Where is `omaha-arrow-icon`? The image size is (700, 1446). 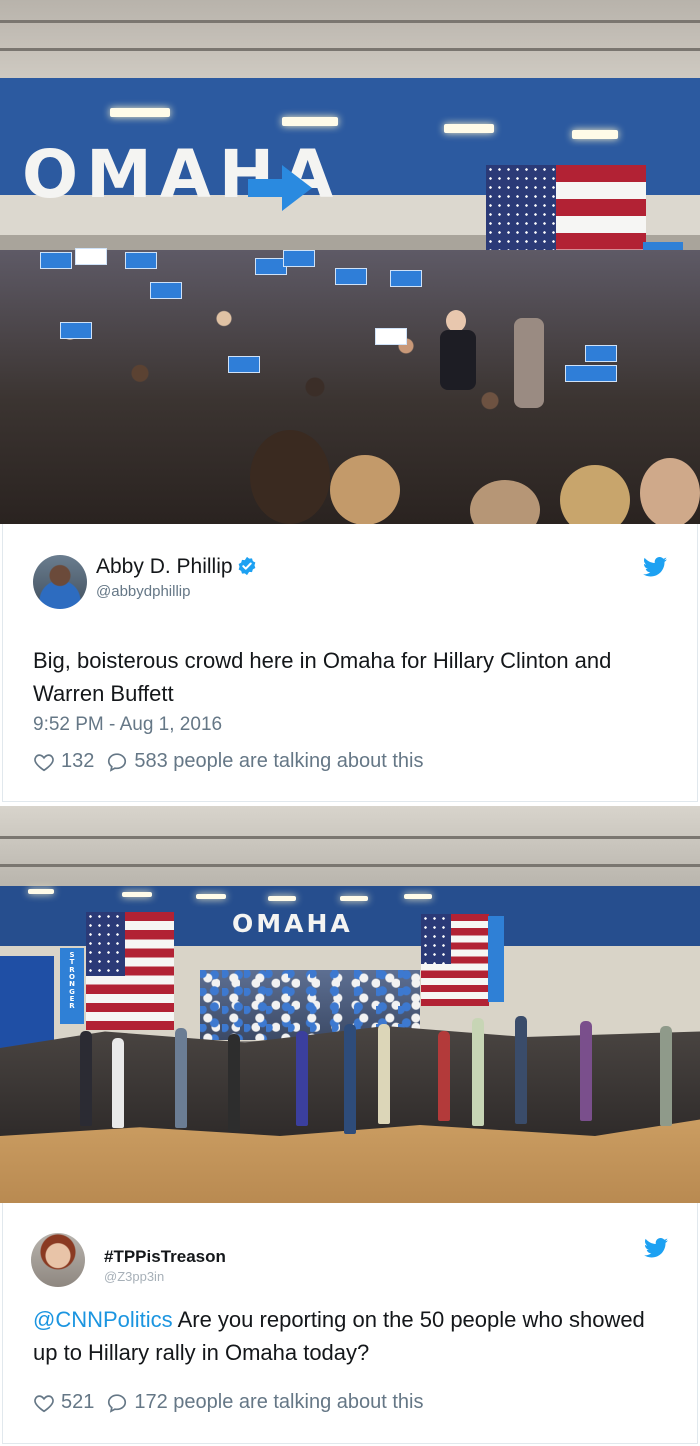
omaha-arrow-icon is located at coordinates (280, 188).